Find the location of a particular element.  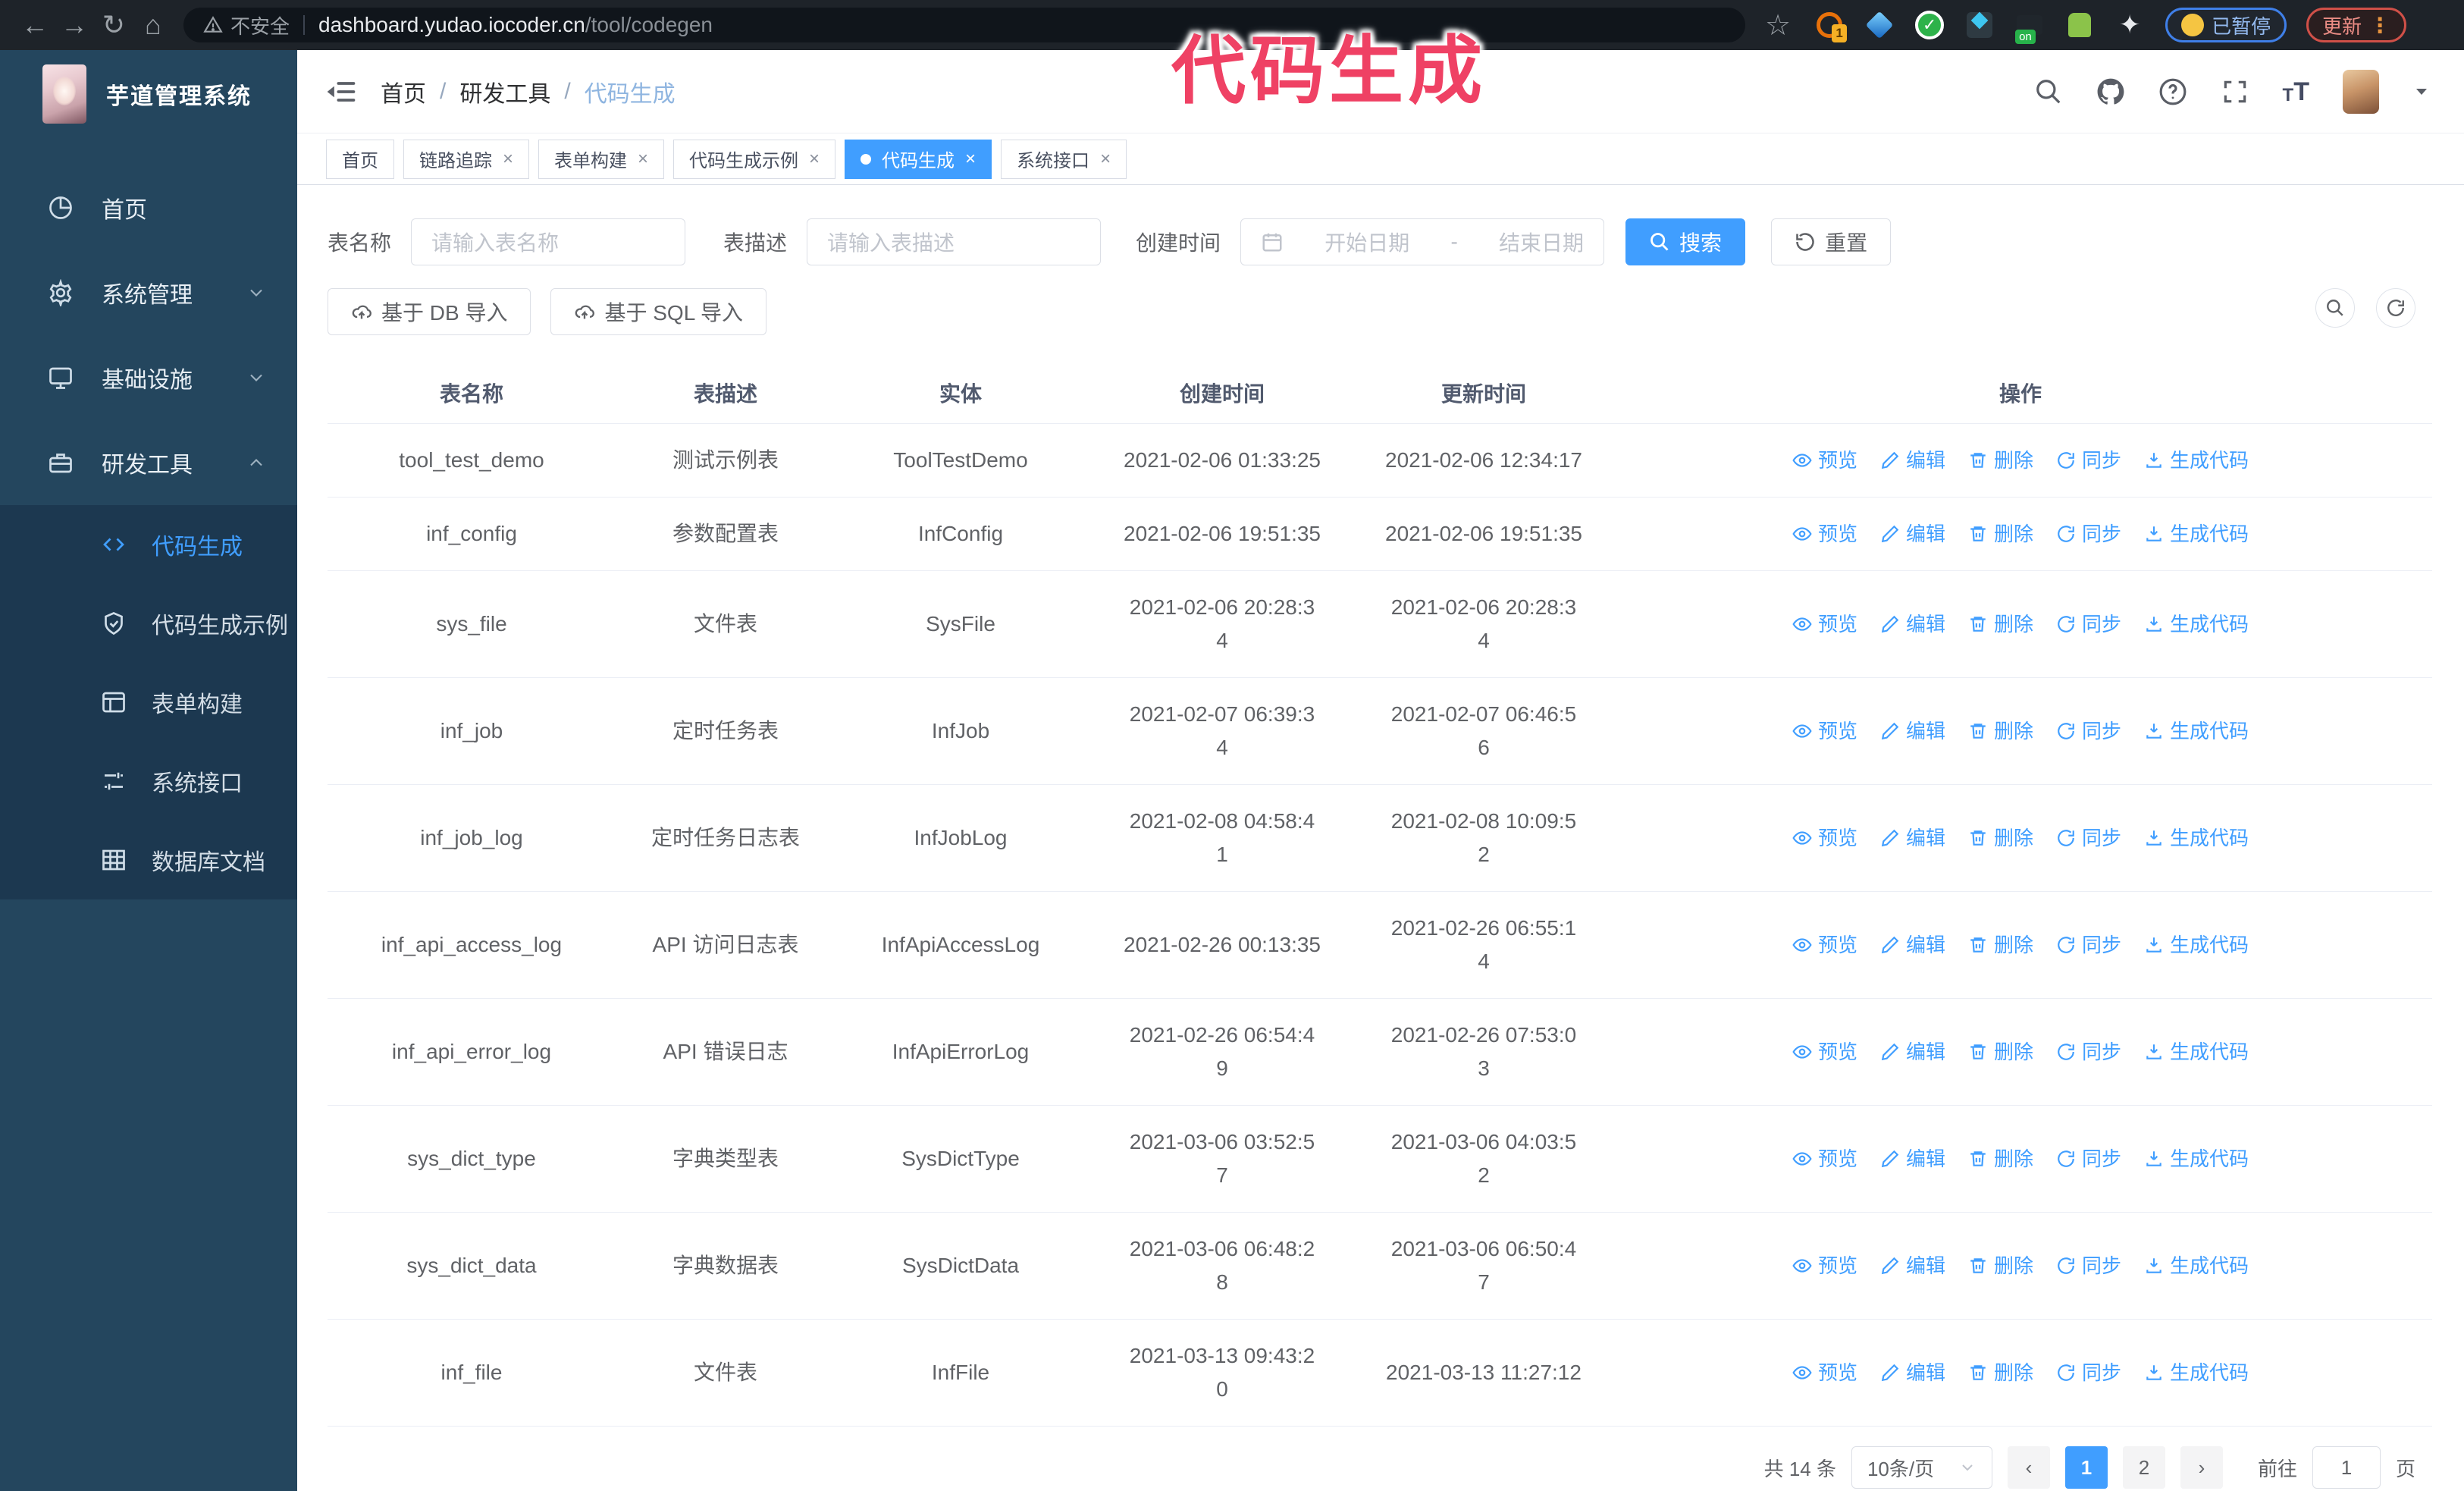

bookmark-star-icon: ☆ is located at coordinates (1778, 25).